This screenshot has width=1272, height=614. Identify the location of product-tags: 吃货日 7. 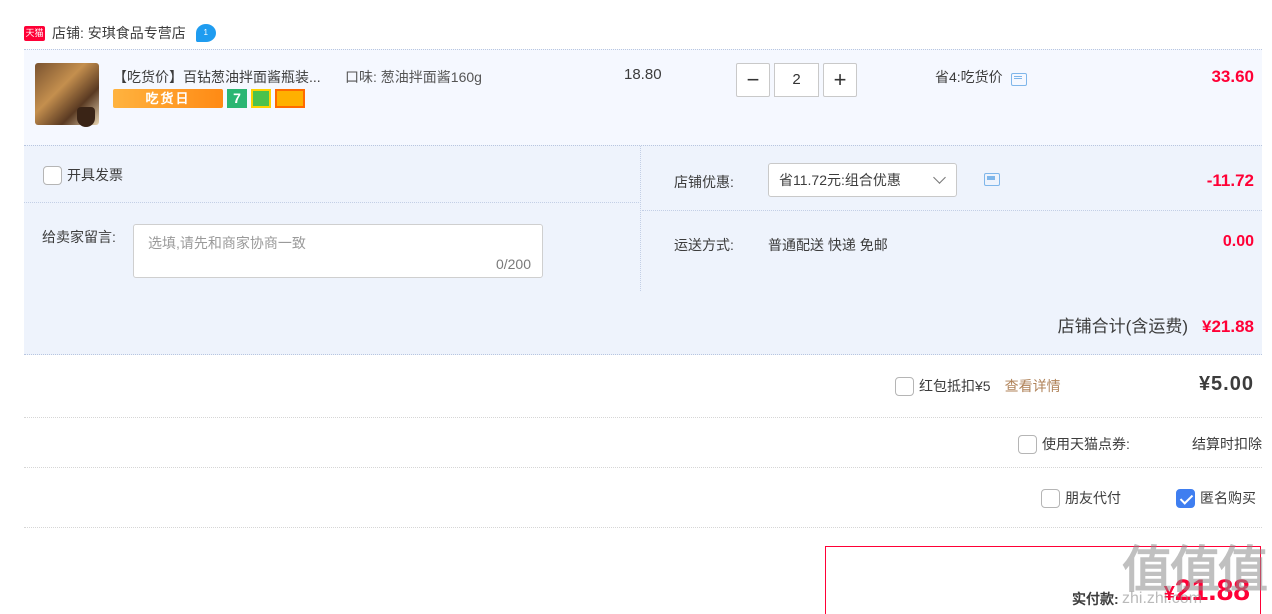
(209, 98).